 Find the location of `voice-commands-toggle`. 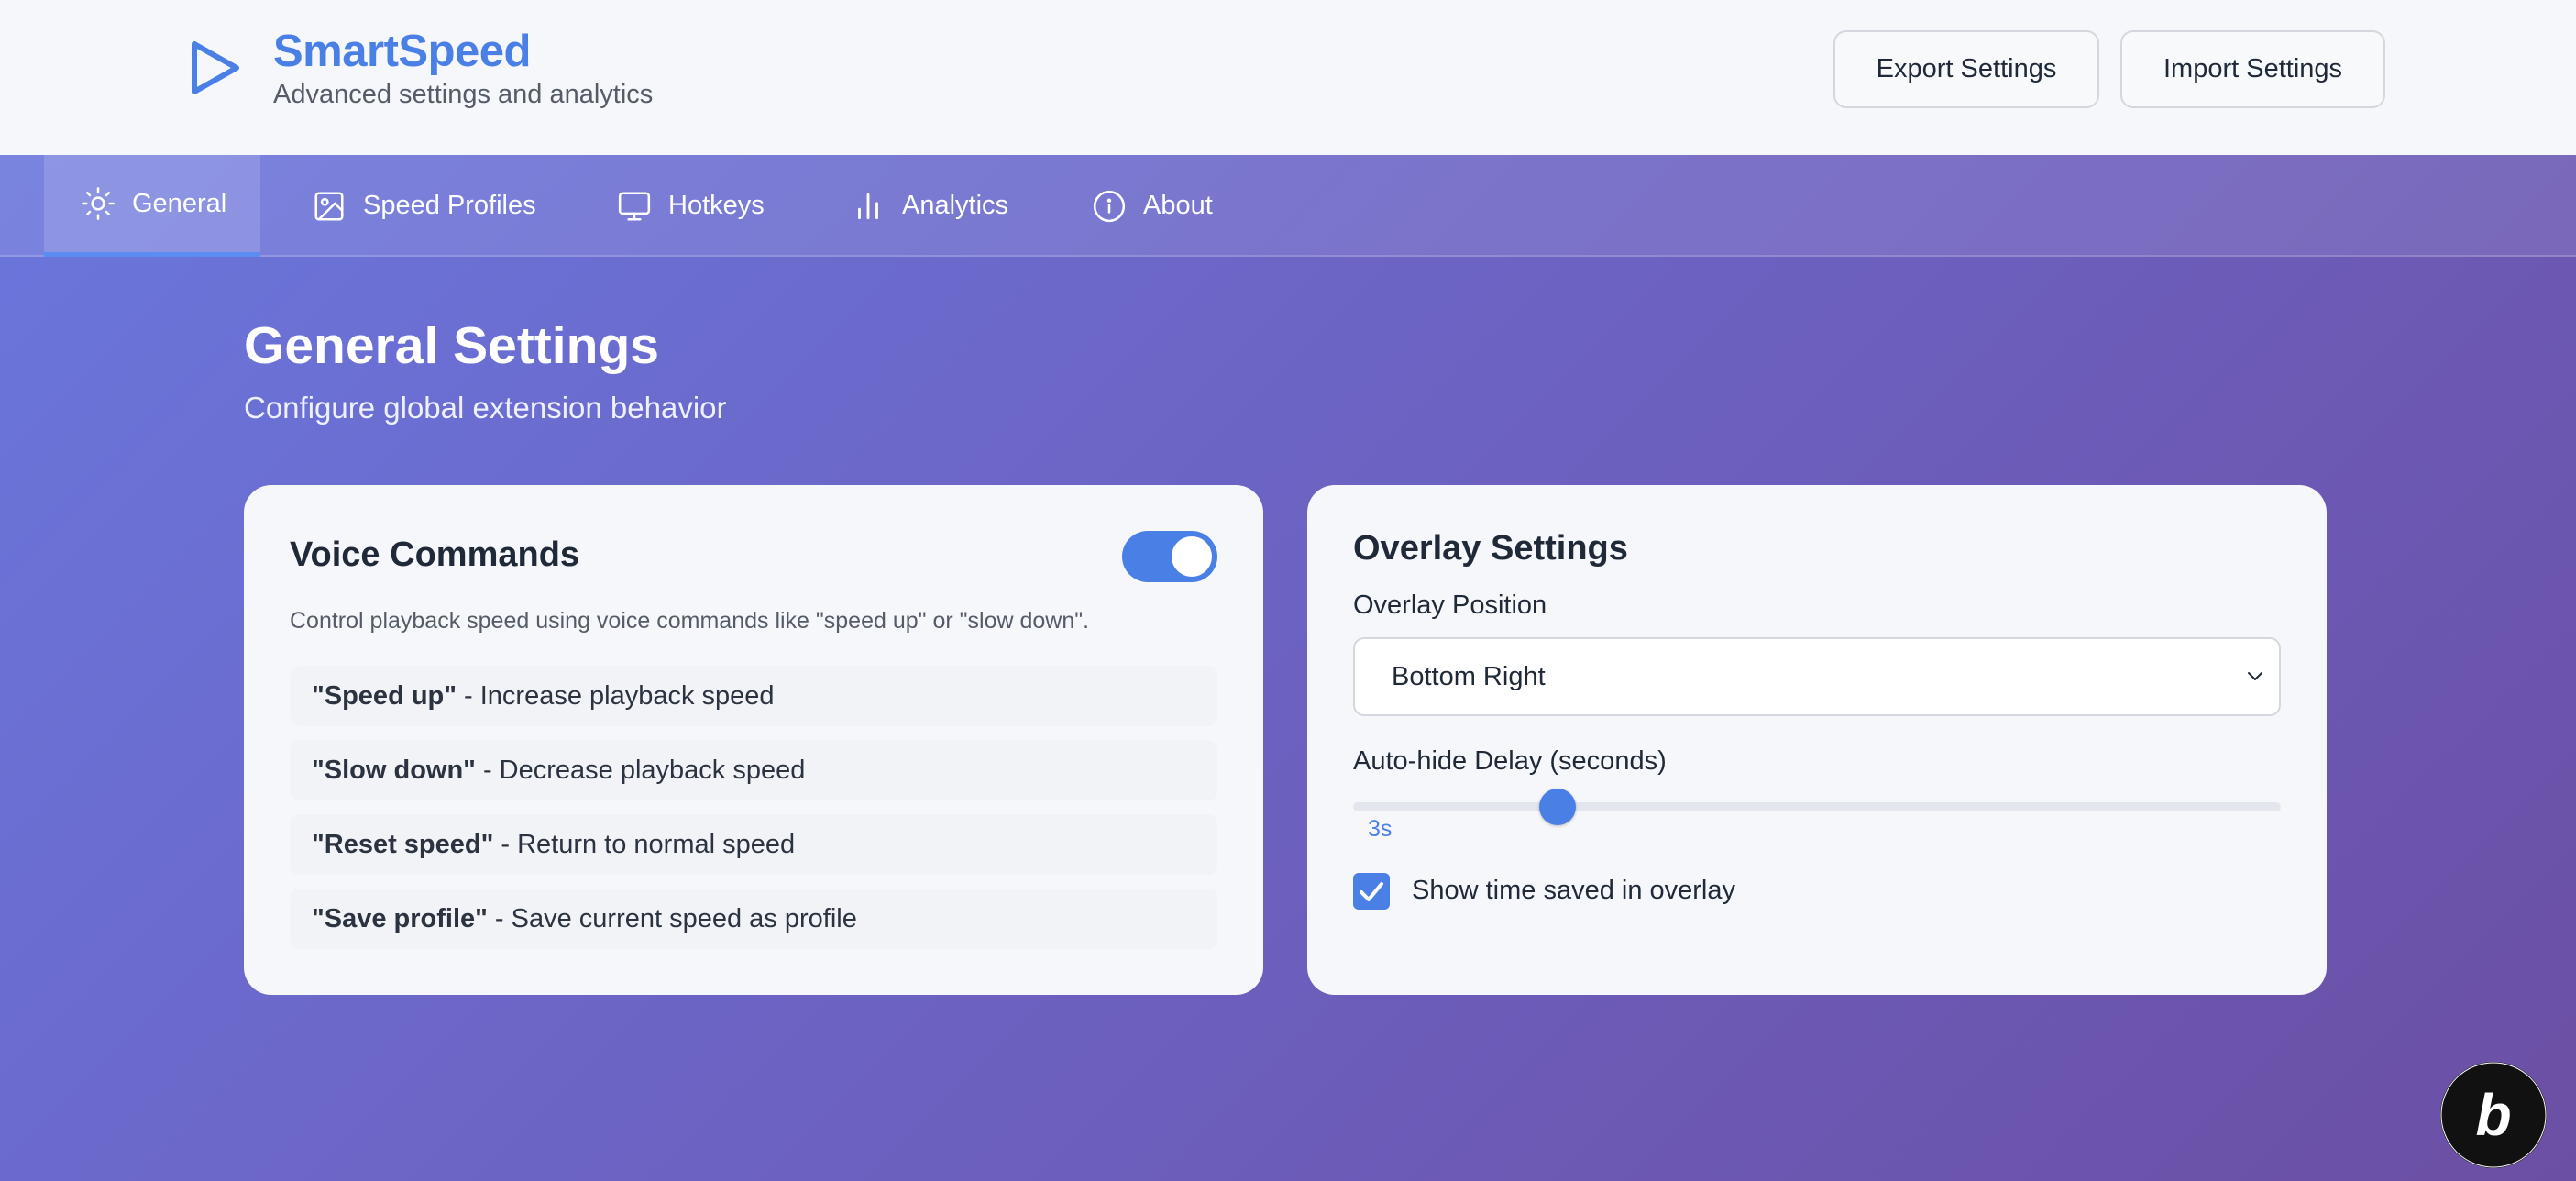

voice-commands-toggle is located at coordinates (1169, 556).